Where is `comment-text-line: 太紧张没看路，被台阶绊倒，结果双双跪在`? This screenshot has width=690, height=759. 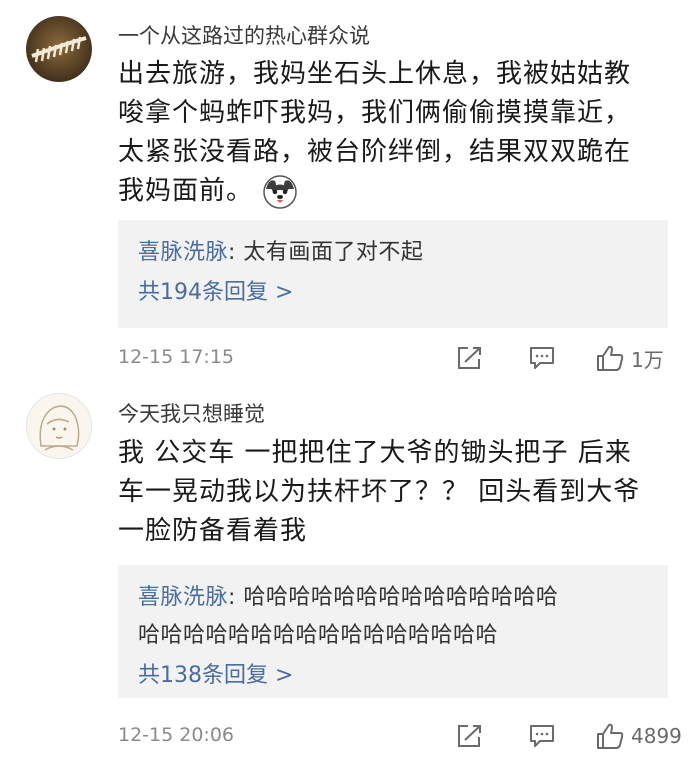
comment-text-line: 太紧张没看路，被台阶绊倒，结果双双跪在 is located at coordinates (375, 152).